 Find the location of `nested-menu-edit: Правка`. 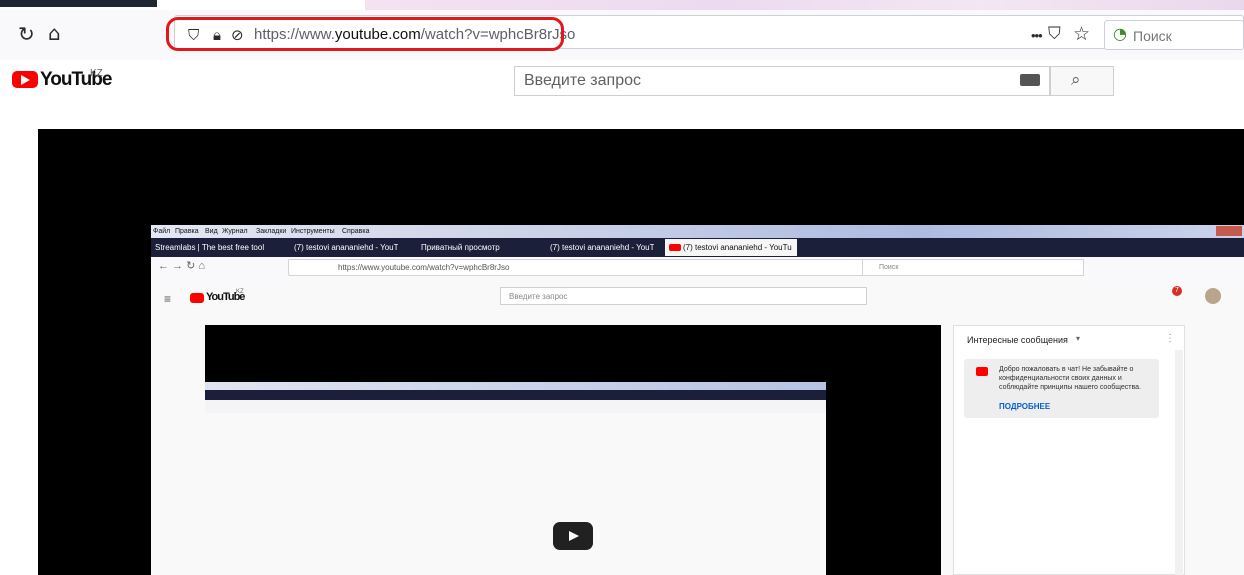

nested-menu-edit: Правка is located at coordinates (187, 231).